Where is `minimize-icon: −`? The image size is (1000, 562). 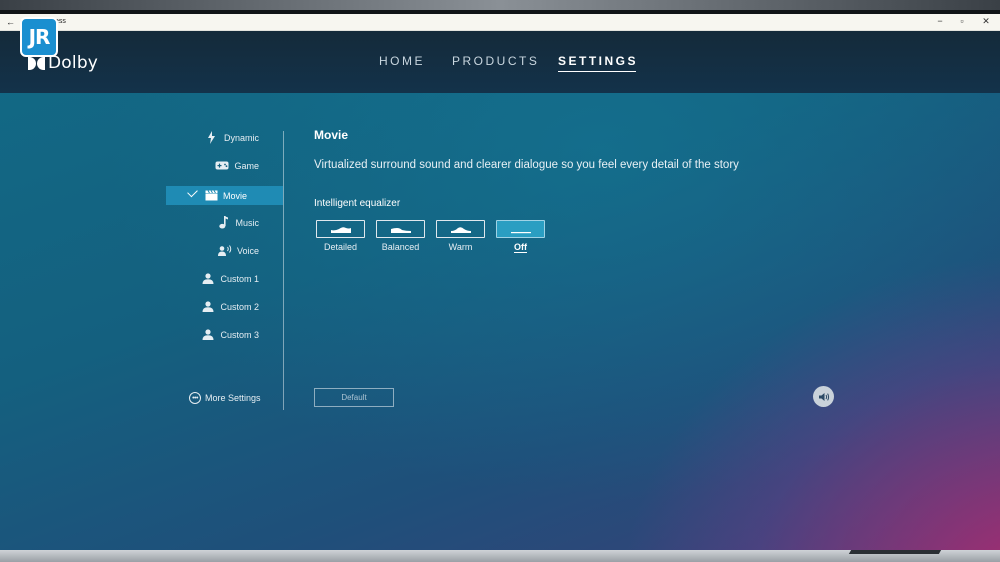
minimize-icon: − is located at coordinates (940, 21).